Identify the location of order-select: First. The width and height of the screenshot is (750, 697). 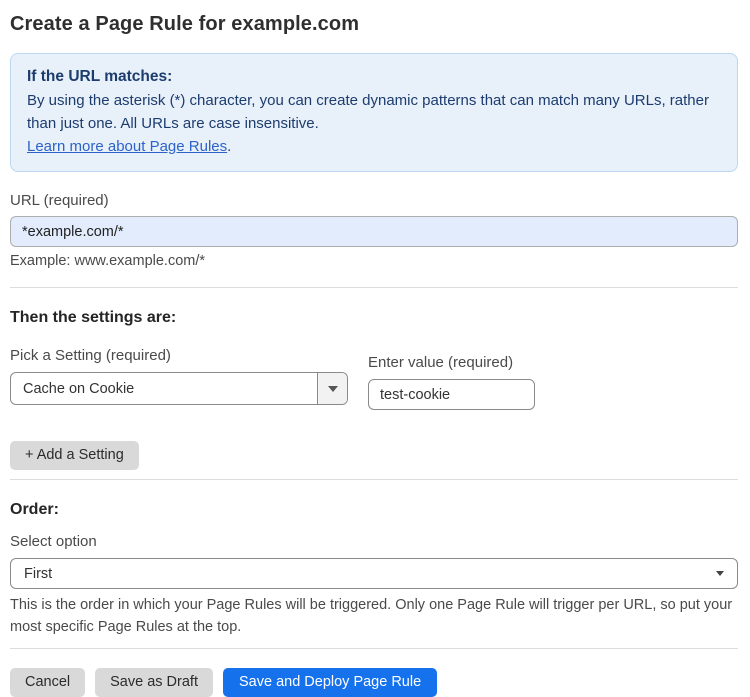
(374, 573).